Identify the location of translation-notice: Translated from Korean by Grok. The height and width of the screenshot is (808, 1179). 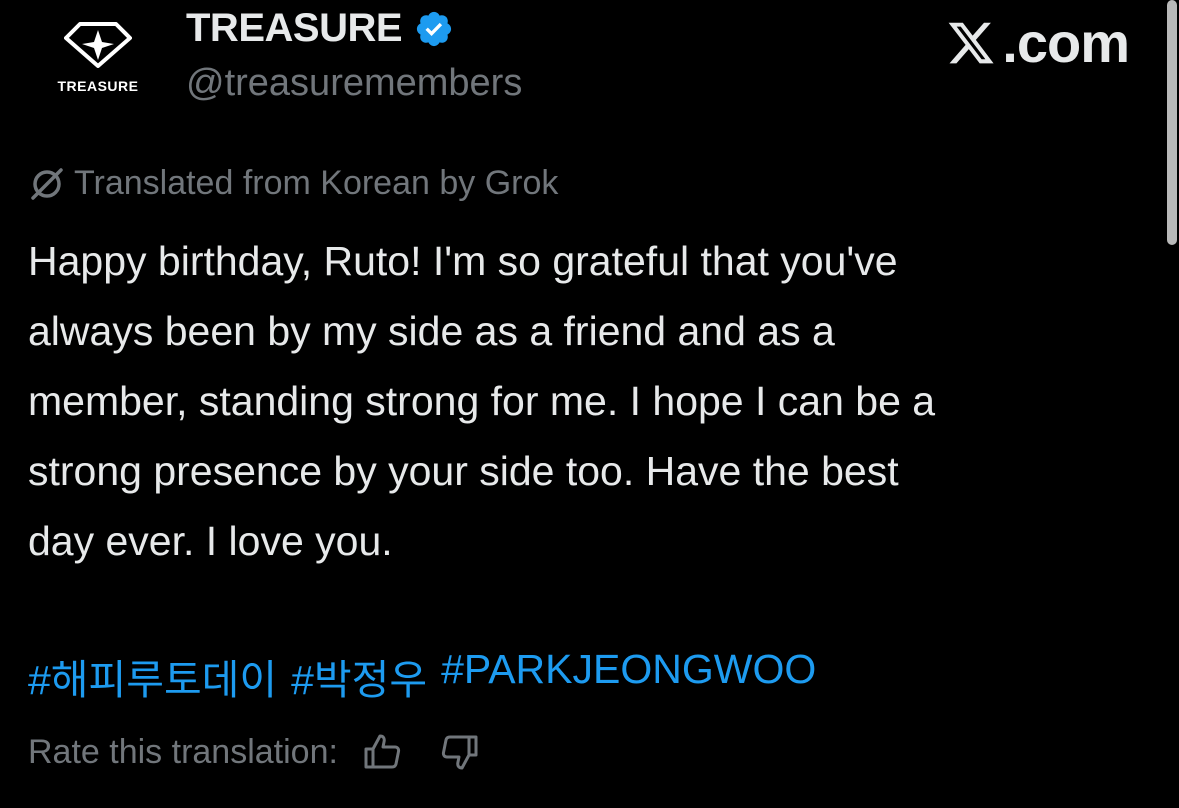
(293, 183).